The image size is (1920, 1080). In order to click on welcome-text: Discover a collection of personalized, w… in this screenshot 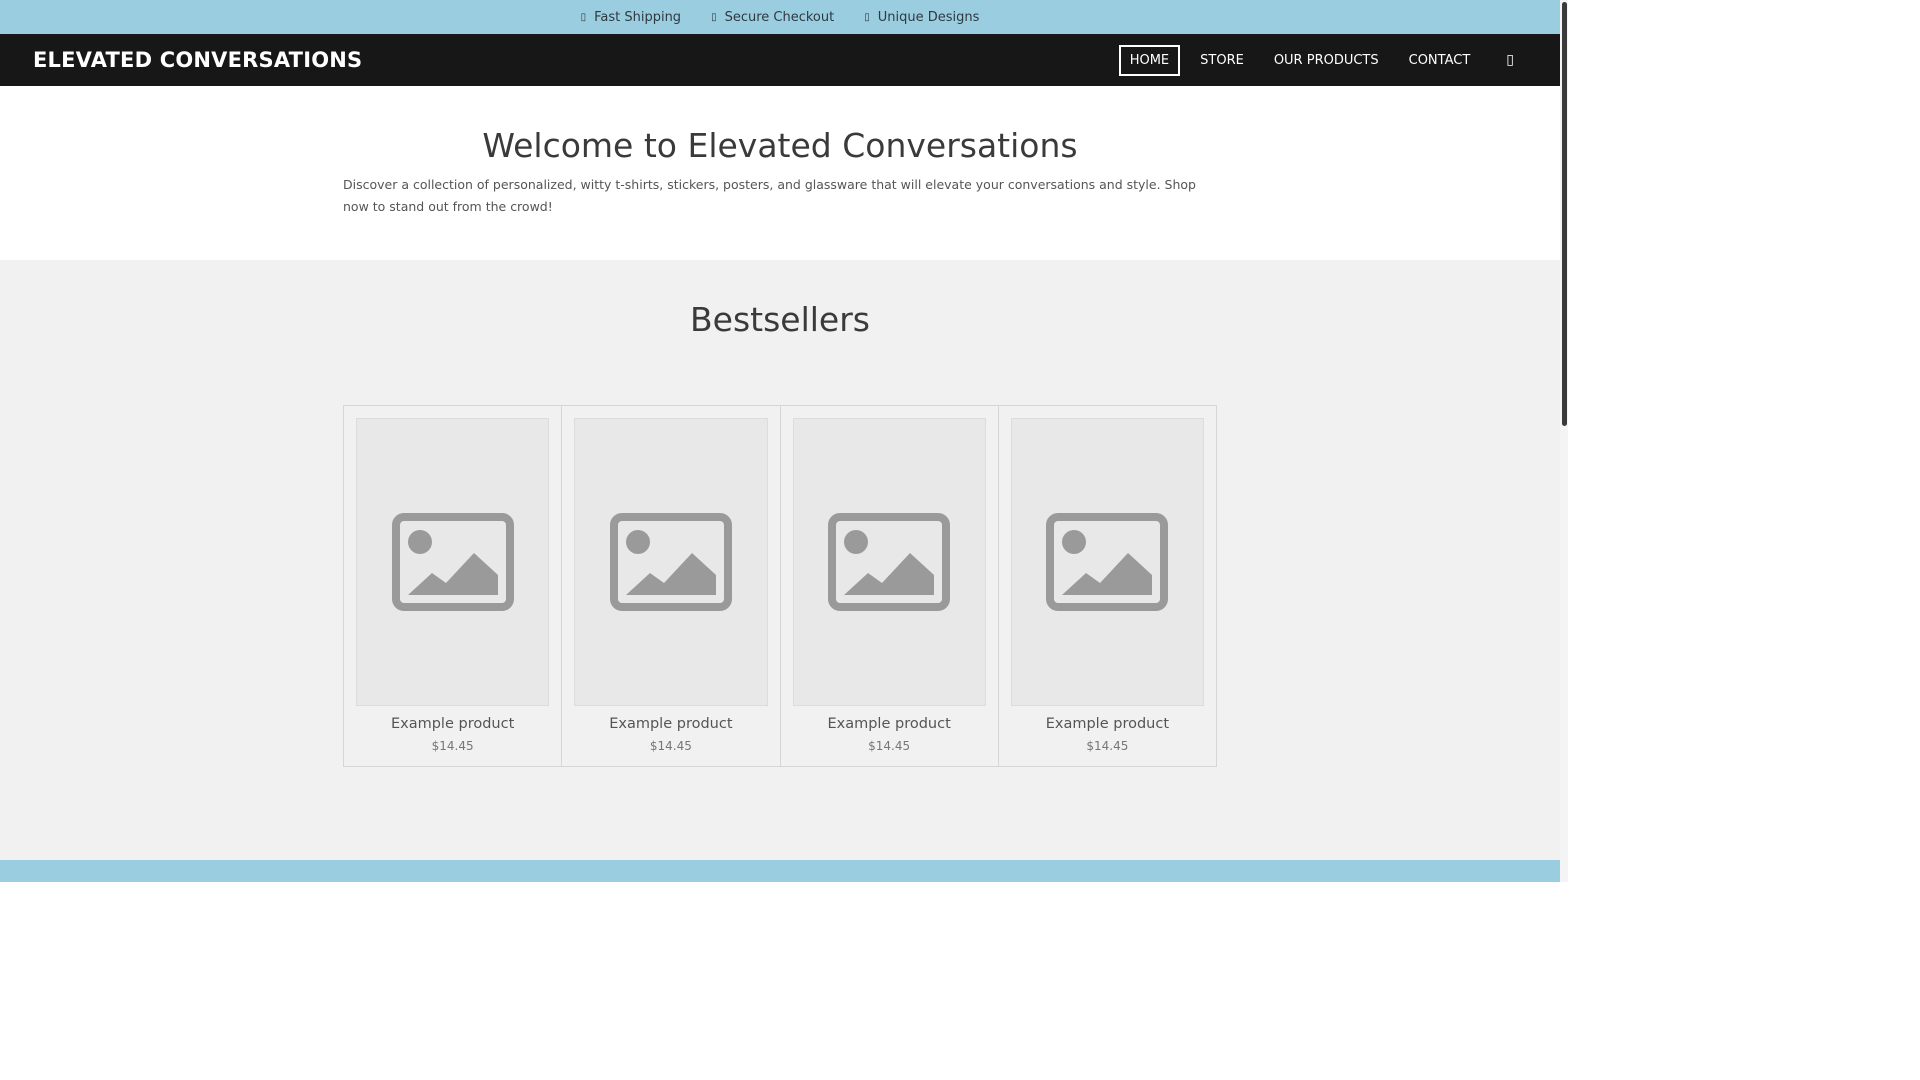, I will do `click(769, 195)`.